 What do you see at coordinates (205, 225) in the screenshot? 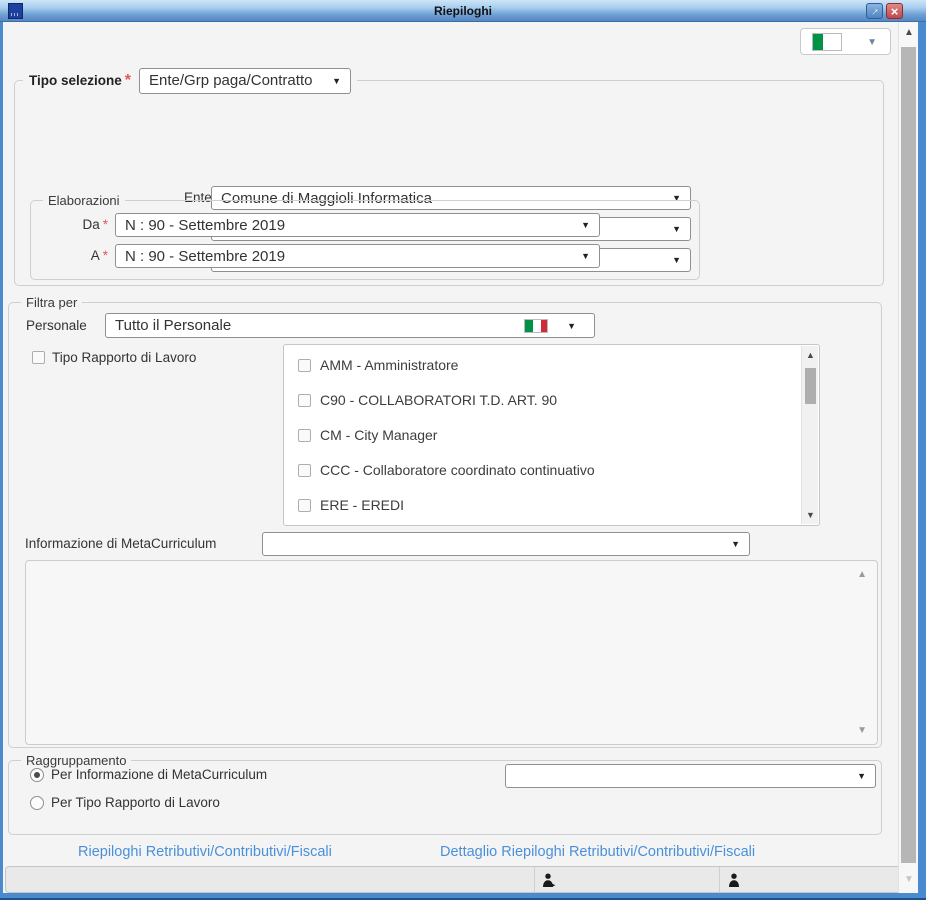
I see `elaborazione-da-value: N : 90 - Settembre 2019` at bounding box center [205, 225].